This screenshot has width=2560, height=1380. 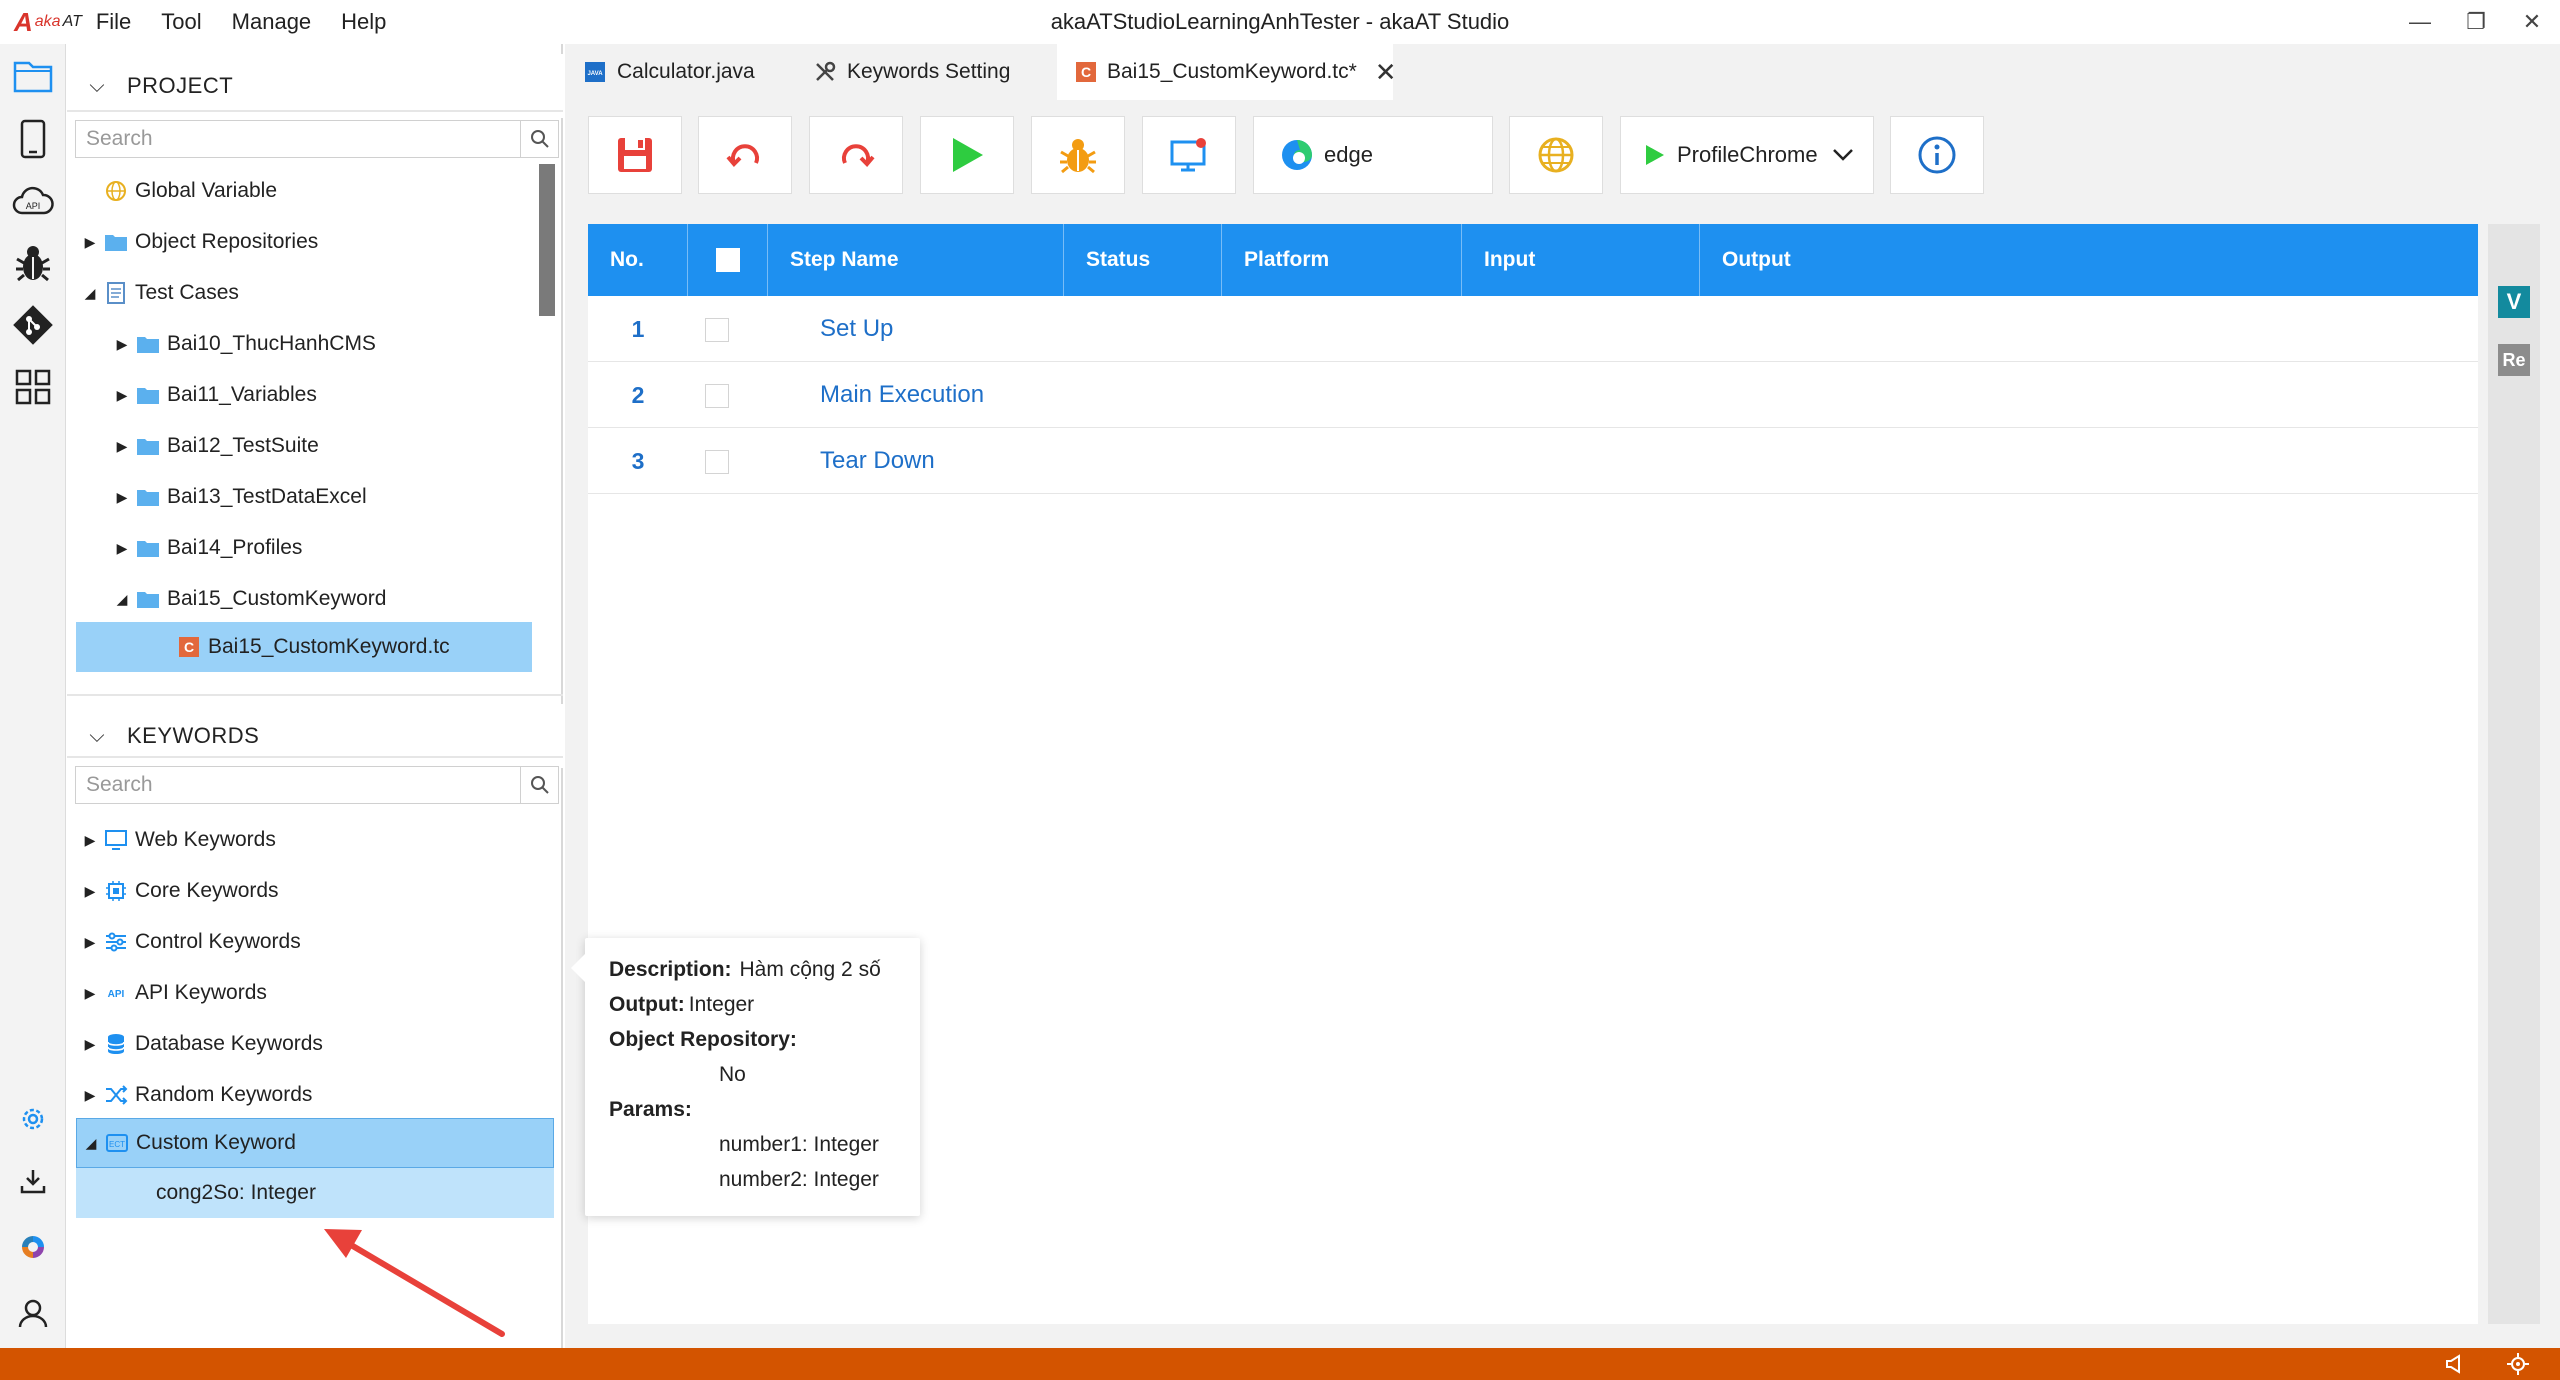 What do you see at coordinates (181, 22) in the screenshot?
I see `menu-tool: Tool` at bounding box center [181, 22].